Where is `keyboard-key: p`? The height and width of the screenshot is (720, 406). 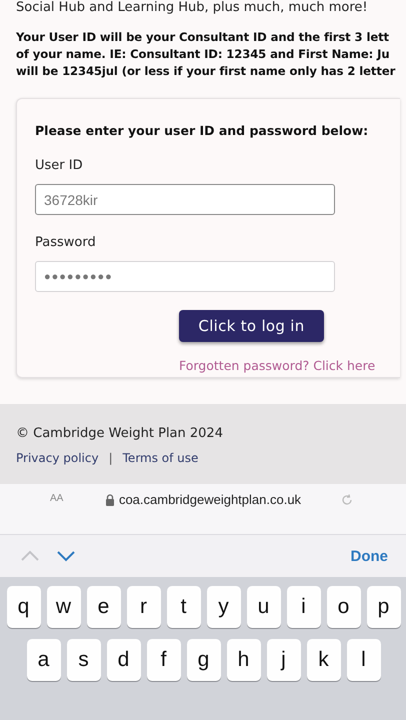
keyboard-key: p is located at coordinates (383, 607).